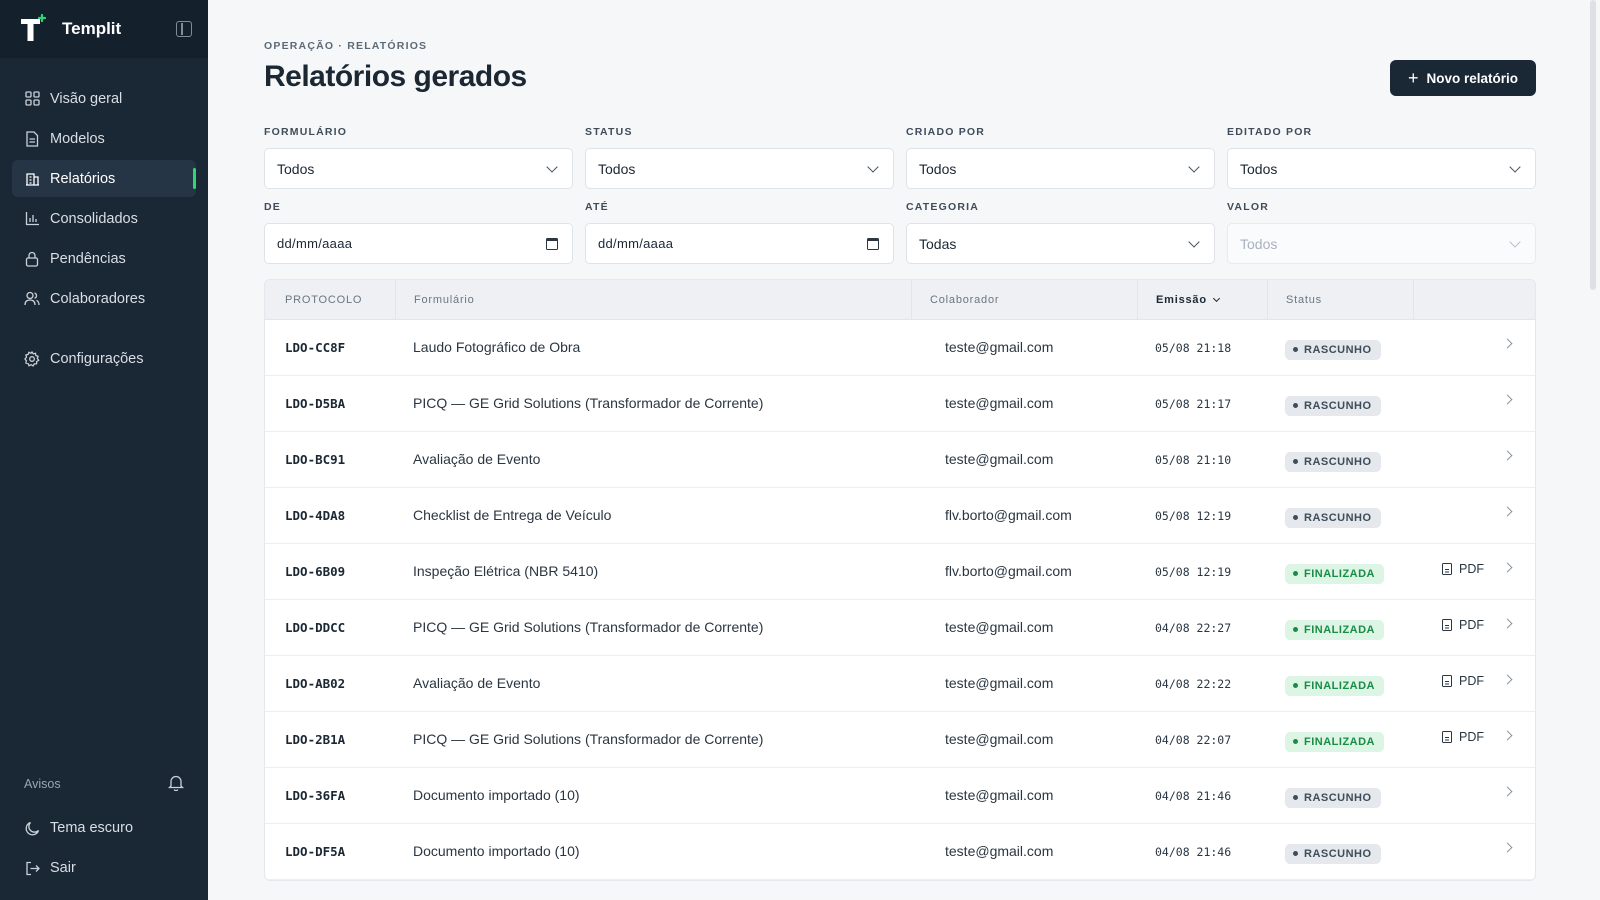  What do you see at coordinates (104, 828) in the screenshot?
I see `dark-theme-toggle: Tema escuro` at bounding box center [104, 828].